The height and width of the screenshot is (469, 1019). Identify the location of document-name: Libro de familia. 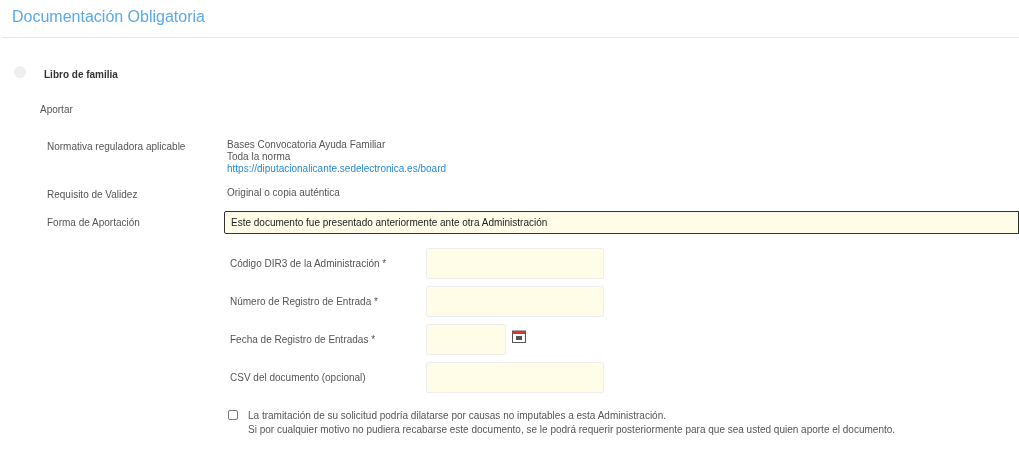
(81, 75).